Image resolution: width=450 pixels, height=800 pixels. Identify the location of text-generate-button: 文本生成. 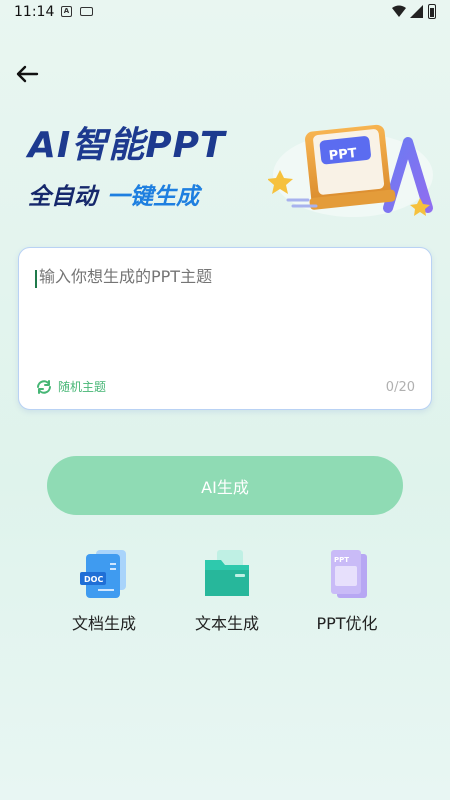
(227, 591).